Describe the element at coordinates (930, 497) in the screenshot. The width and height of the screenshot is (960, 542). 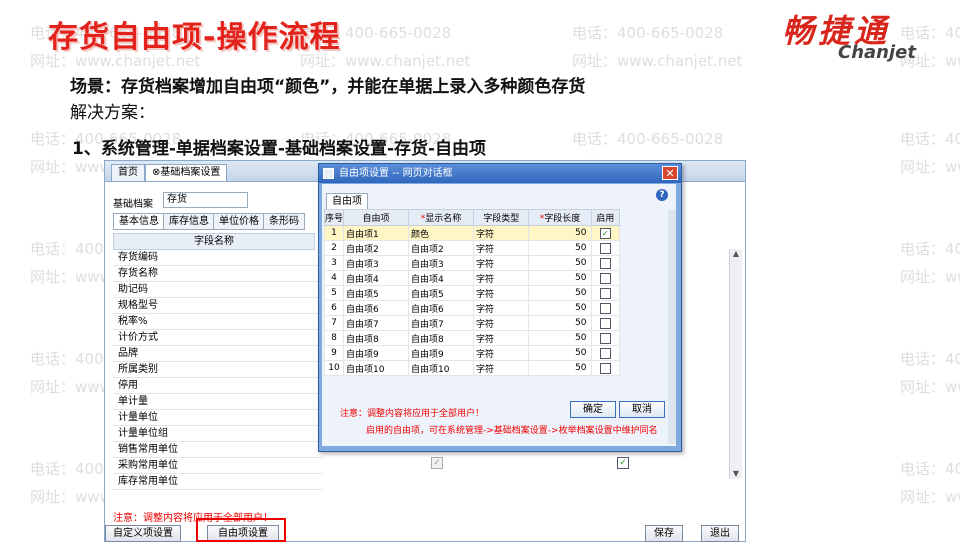
I see `watermark-site: 网址：www.chanjet.net` at that location.